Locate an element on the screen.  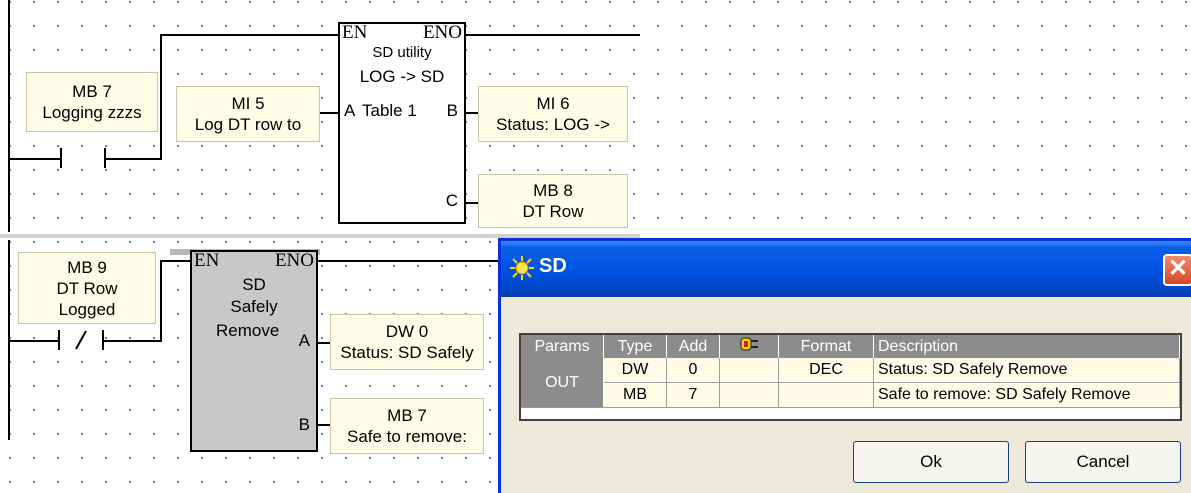
operand-description: Logging zzzs is located at coordinates (92, 112).